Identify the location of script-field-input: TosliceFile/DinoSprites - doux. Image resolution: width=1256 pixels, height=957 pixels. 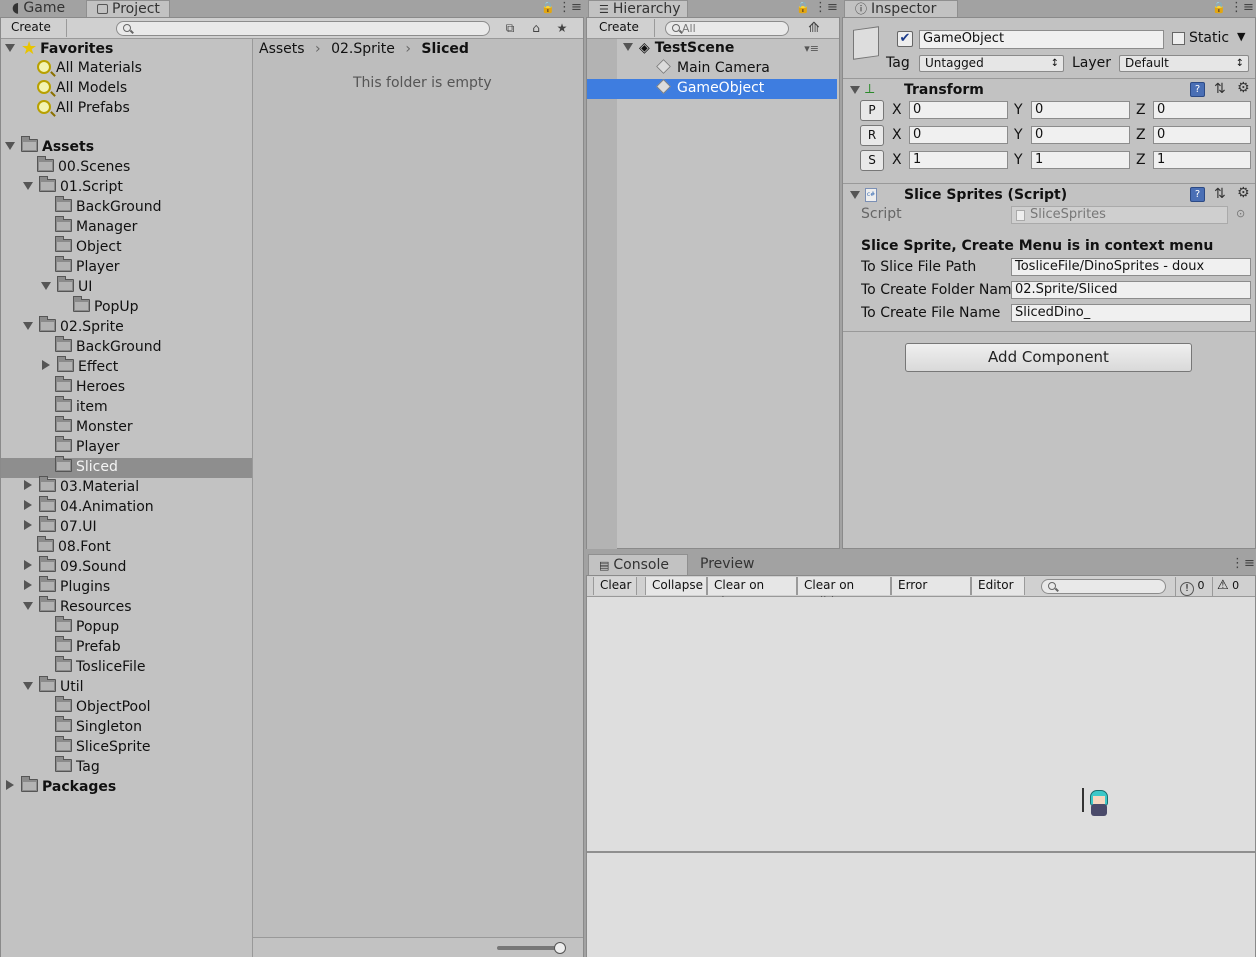
(1131, 267).